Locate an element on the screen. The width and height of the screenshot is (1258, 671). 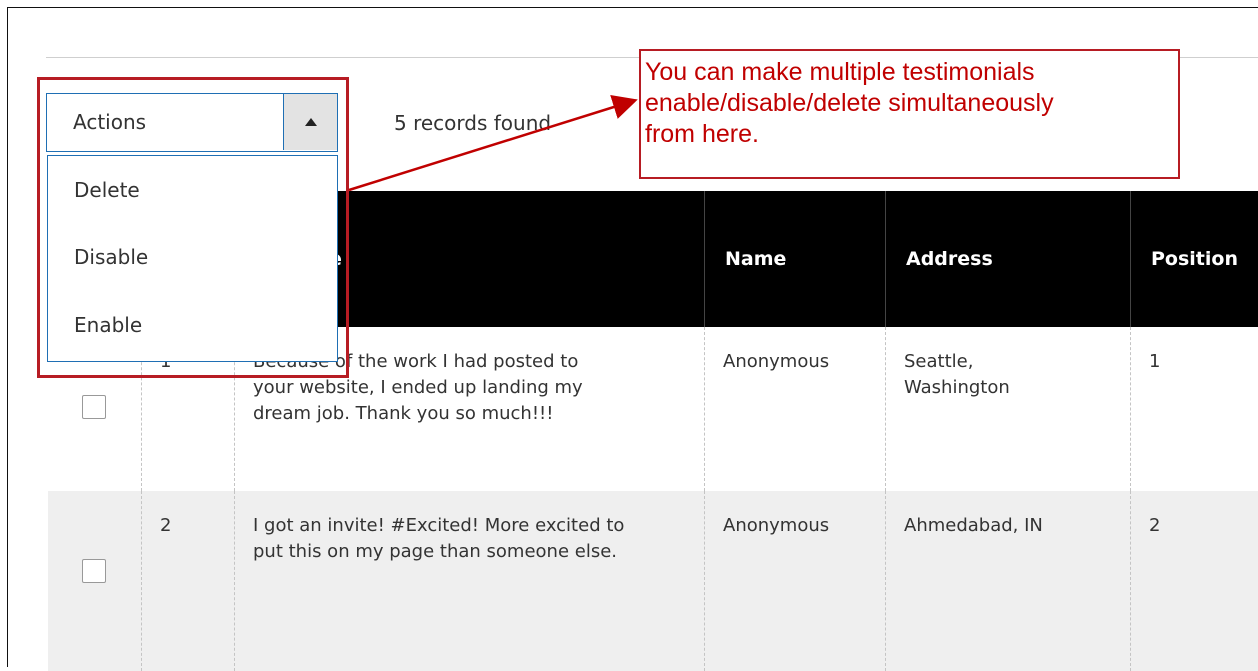
annotation-arrow-icon is located at coordinates (493, 143).